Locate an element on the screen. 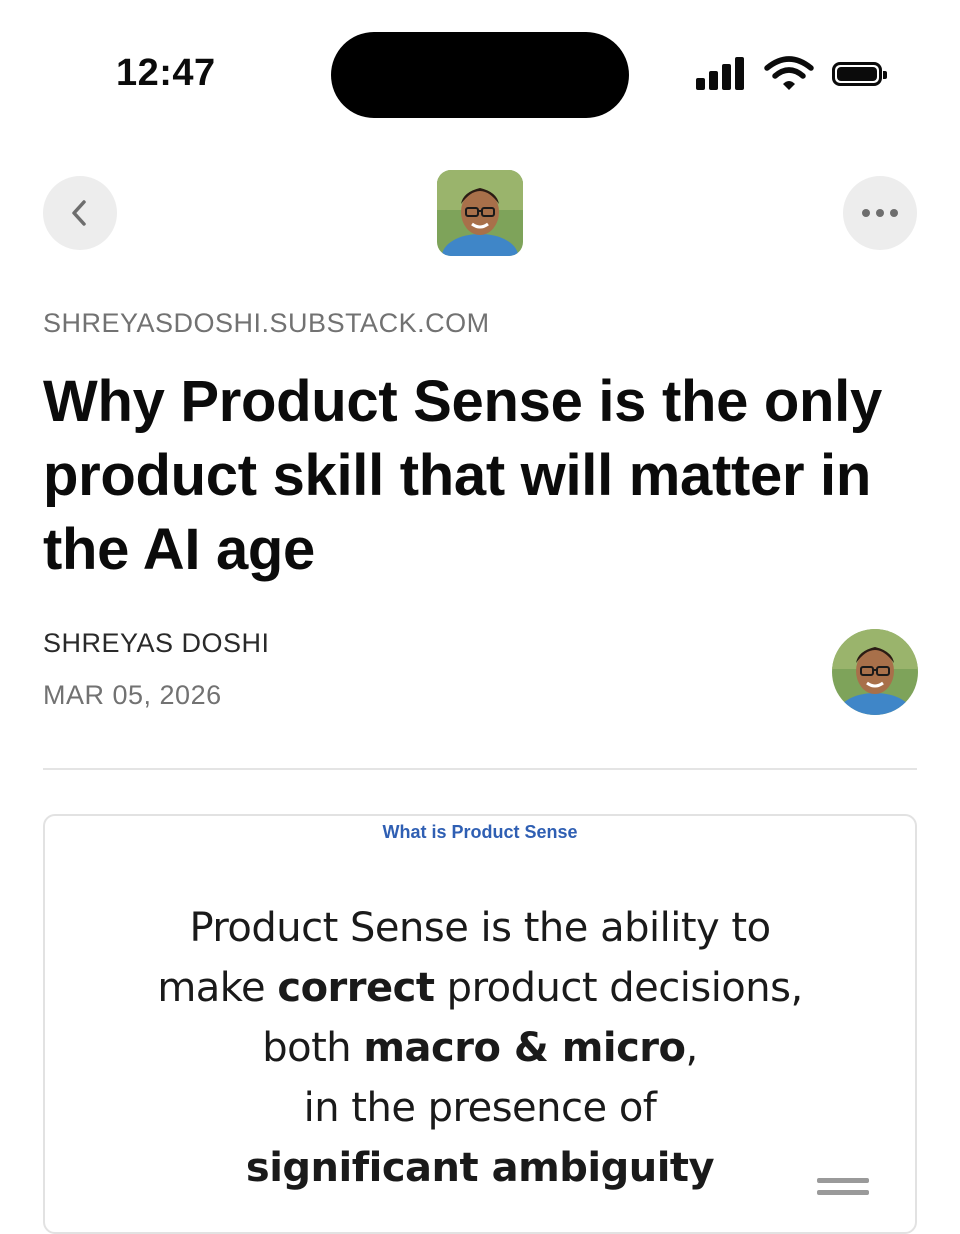 The image size is (960, 1234). image-card-text-run: in the presence of is located at coordinates (480, 1108).